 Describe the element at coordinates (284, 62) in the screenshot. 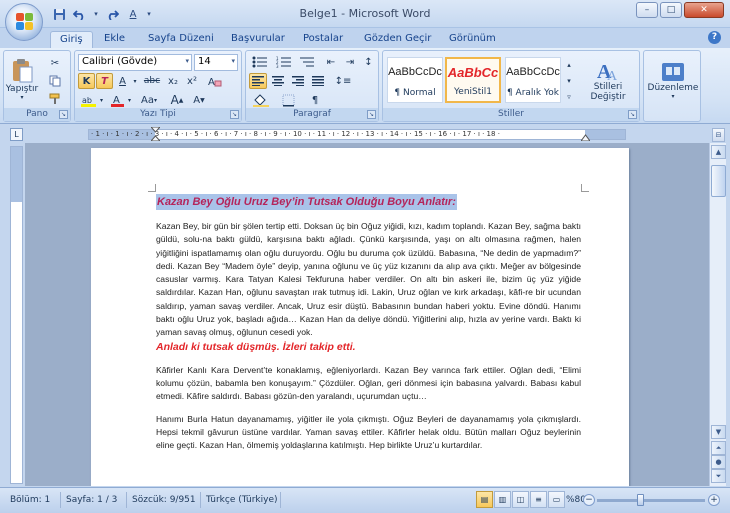

I see `numbering-icon: 123` at that location.